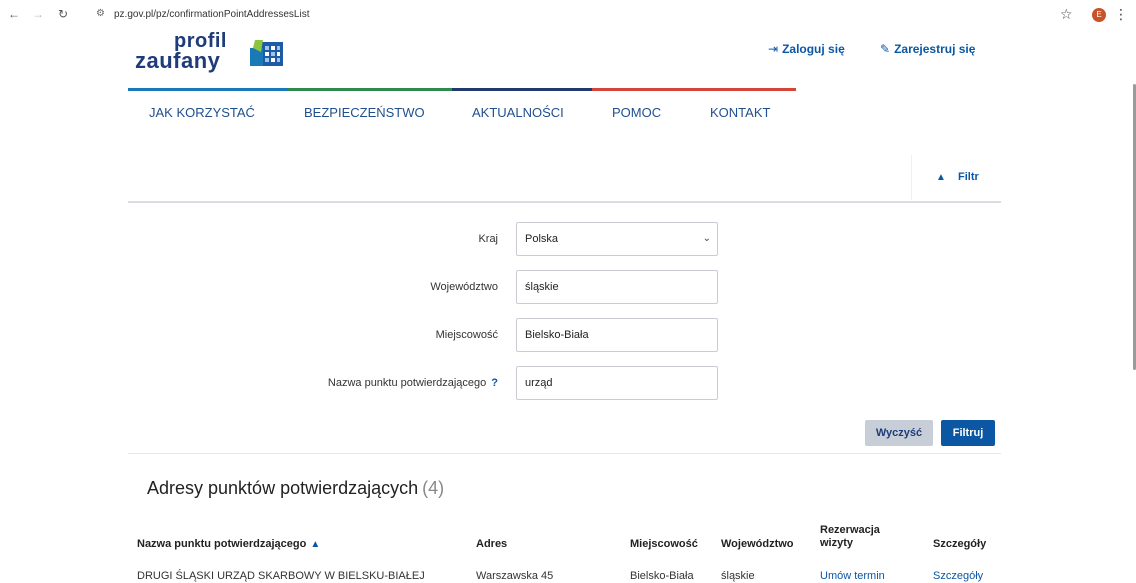  What do you see at coordinates (757, 544) in the screenshot?
I see `column-header-province: Województwo` at bounding box center [757, 544].